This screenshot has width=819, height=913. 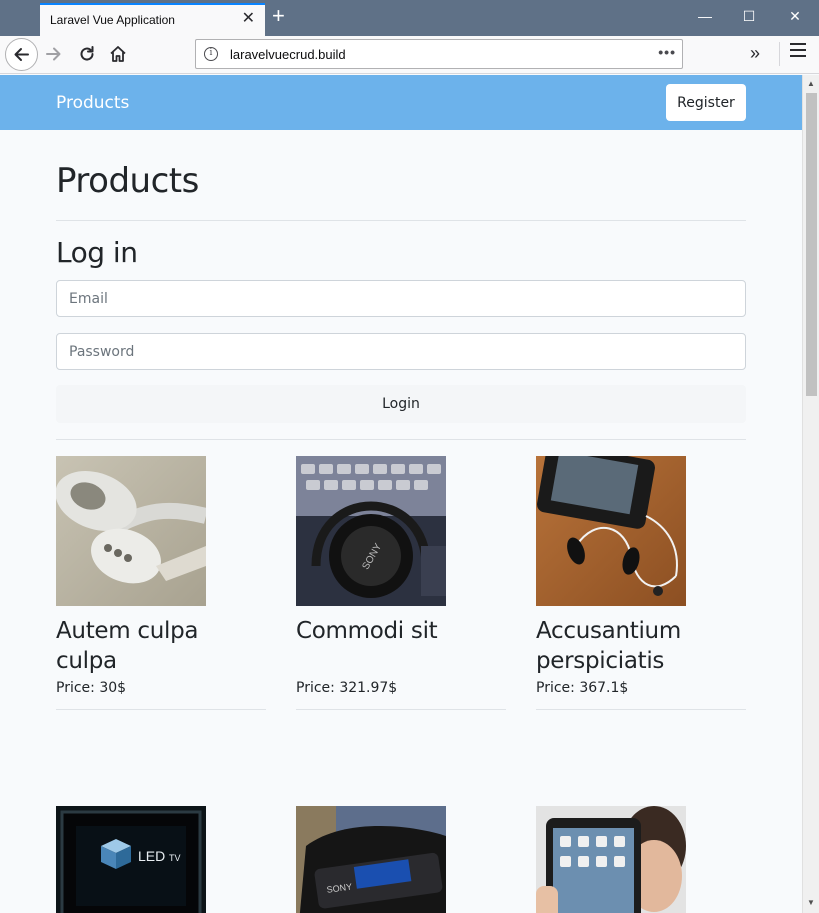 I want to click on site-info-icon: i, so click(x=211, y=54).